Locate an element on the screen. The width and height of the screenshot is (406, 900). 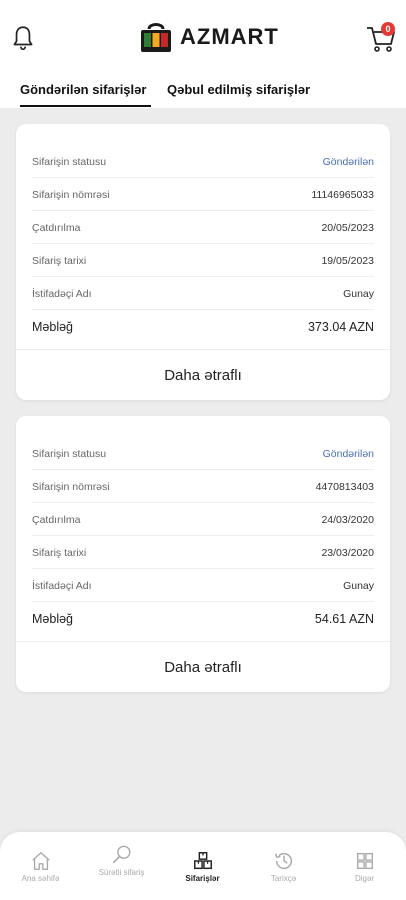
tab-received-orders: Qəbul edilmiş sifarişlər is located at coordinates (238, 89).